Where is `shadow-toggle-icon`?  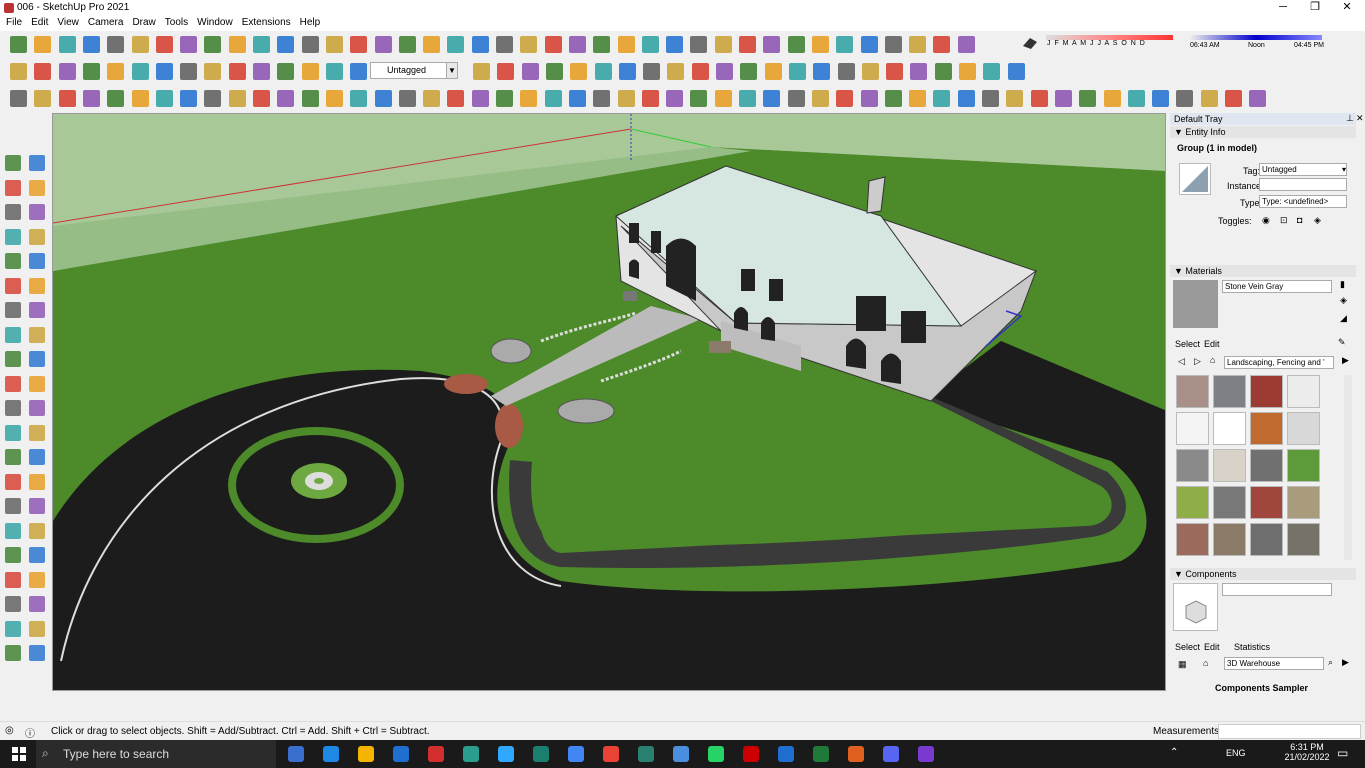
shadow-toggle-icon is located at coordinates (1030, 43).